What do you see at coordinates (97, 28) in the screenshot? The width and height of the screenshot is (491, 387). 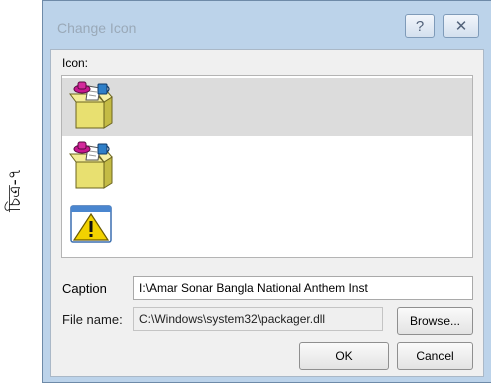 I see `dialog-title: Change Icon` at bounding box center [97, 28].